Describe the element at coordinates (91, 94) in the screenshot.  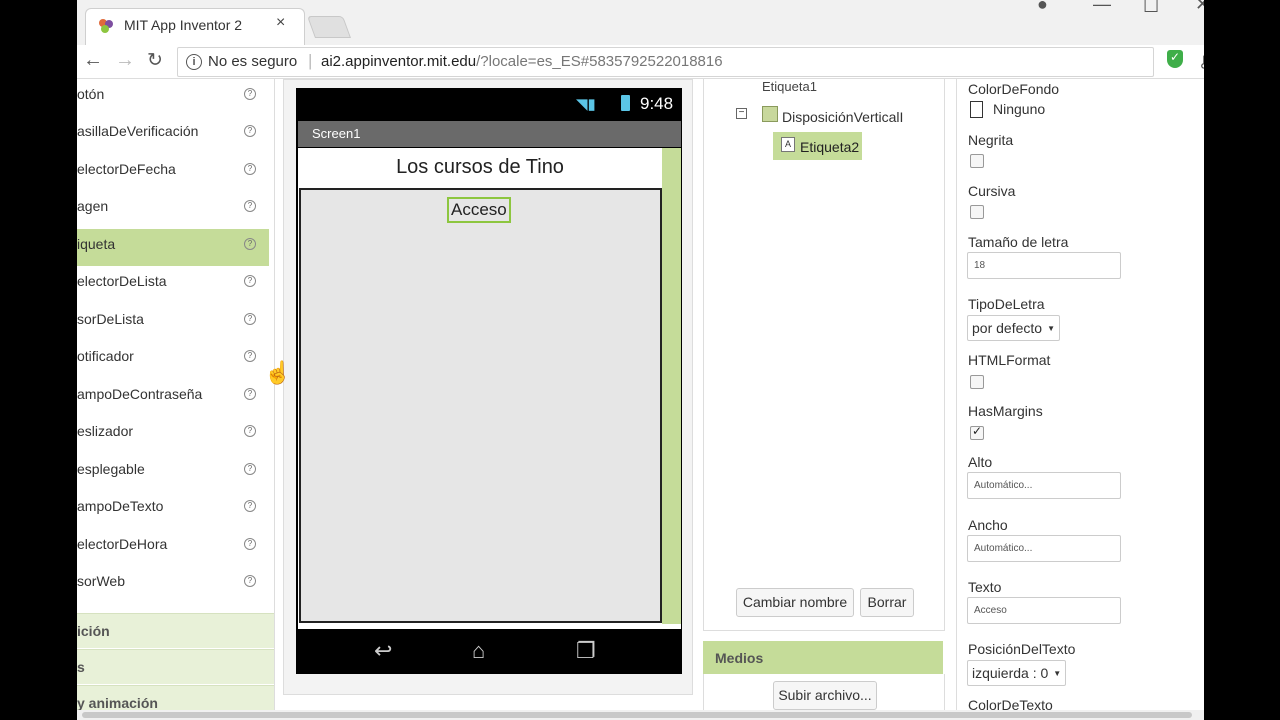
I see `palette-item-label: otón` at that location.